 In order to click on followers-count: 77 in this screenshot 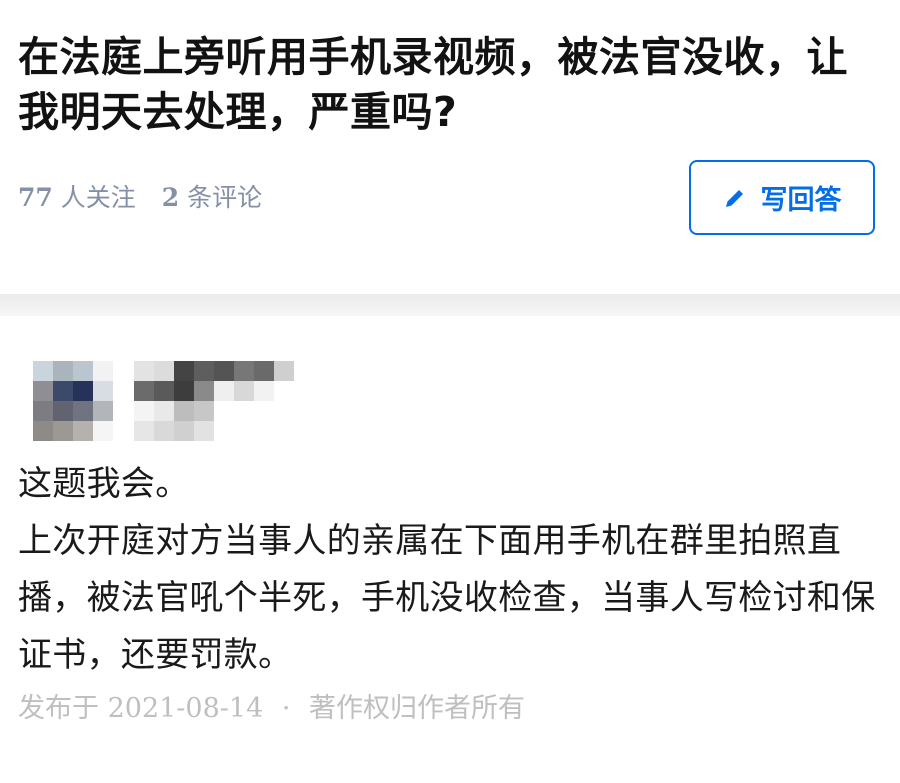, I will do `click(35, 197)`.